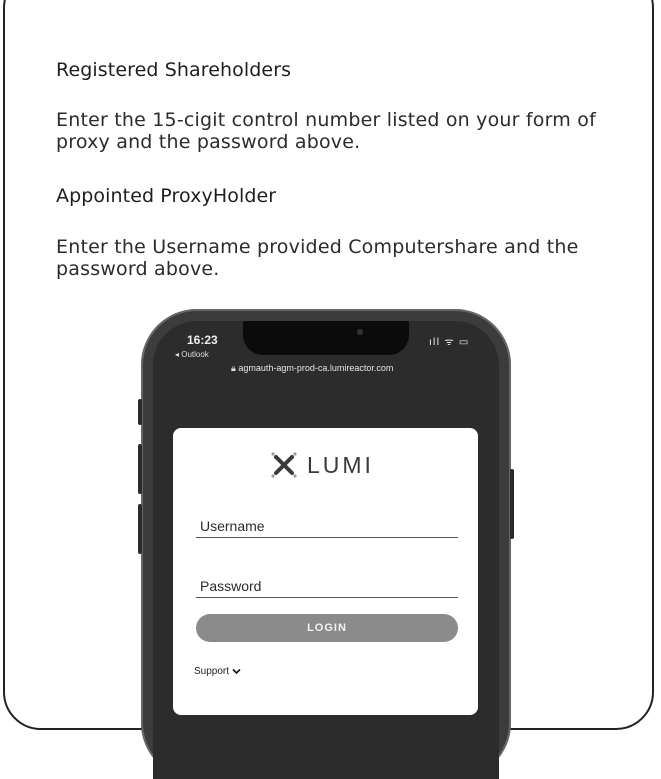 This screenshot has width=661, height=779. What do you see at coordinates (166, 196) in the screenshot?
I see `appointed-proxyholder-heading: Appointed ProxyHolder` at bounding box center [166, 196].